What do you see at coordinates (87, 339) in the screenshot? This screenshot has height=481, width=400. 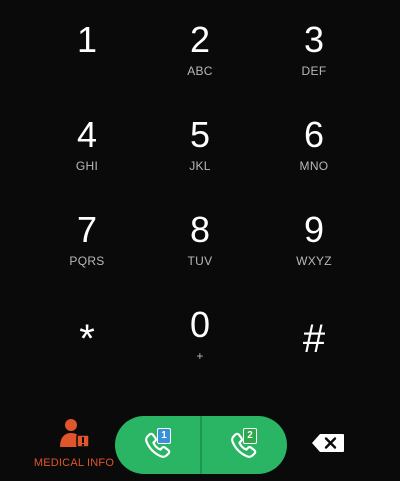 I see `key-digit: *` at bounding box center [87, 339].